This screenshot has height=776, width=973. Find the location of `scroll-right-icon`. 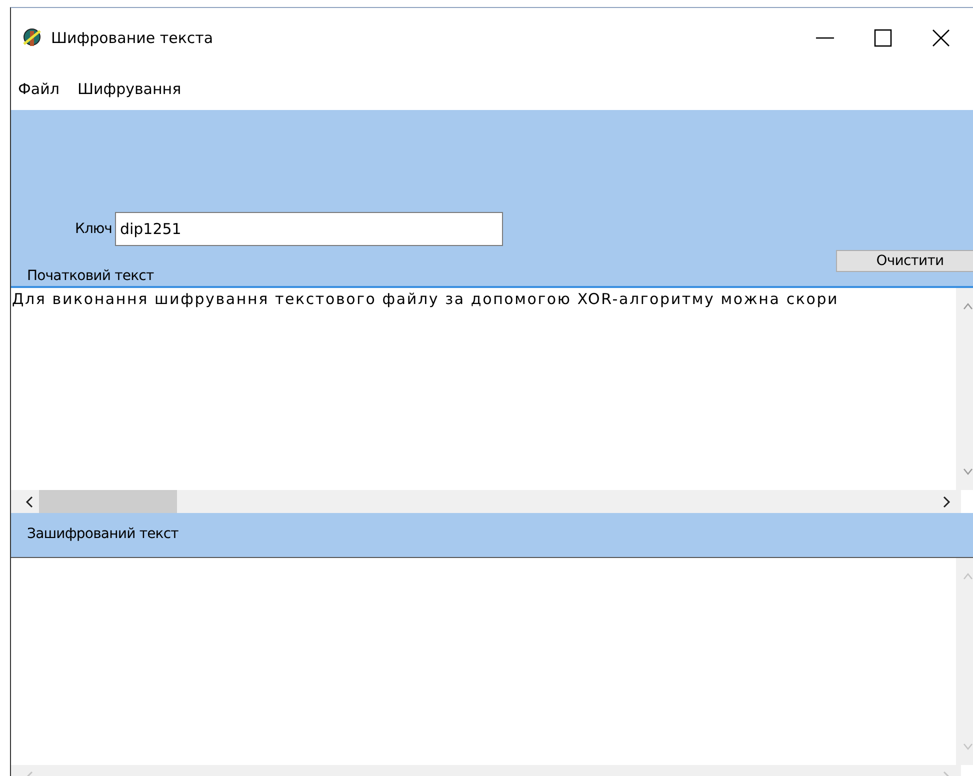

scroll-right-icon is located at coordinates (947, 502).